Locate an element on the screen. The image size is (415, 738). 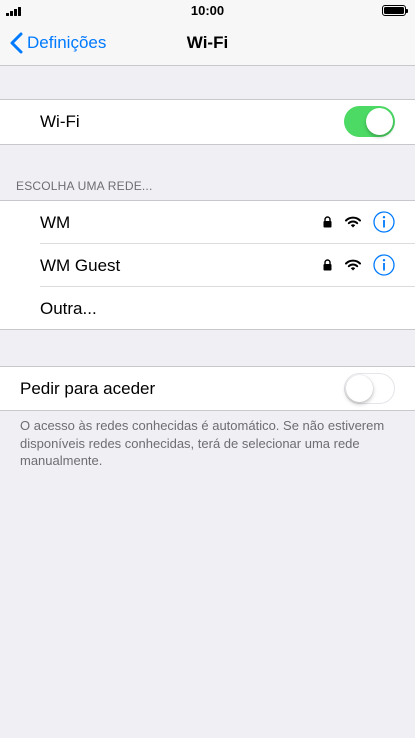
network-name: WM is located at coordinates (55, 222).